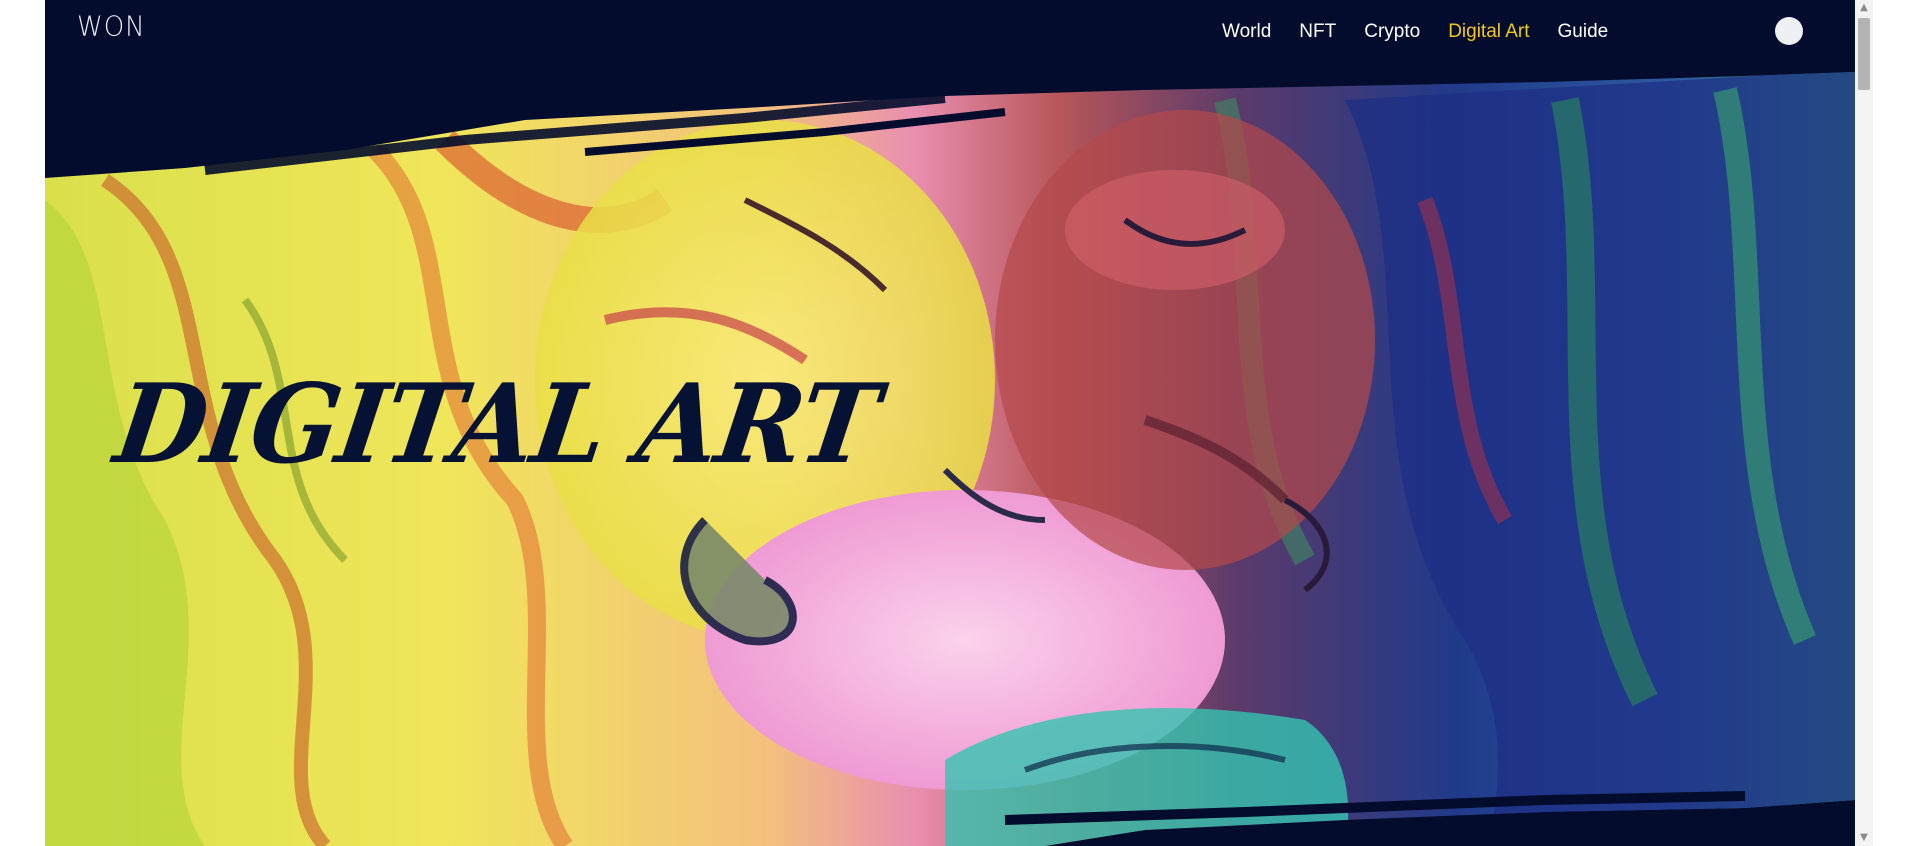  I want to click on site-logo: WON, so click(111, 27).